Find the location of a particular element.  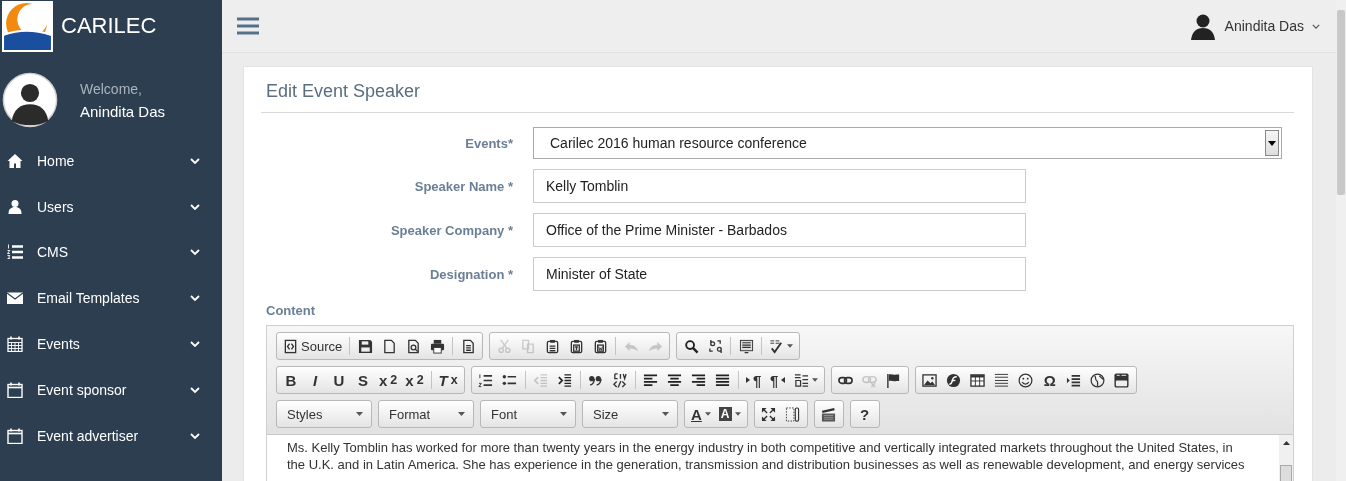

page-title: Edit Event Speaker is located at coordinates (777, 90).